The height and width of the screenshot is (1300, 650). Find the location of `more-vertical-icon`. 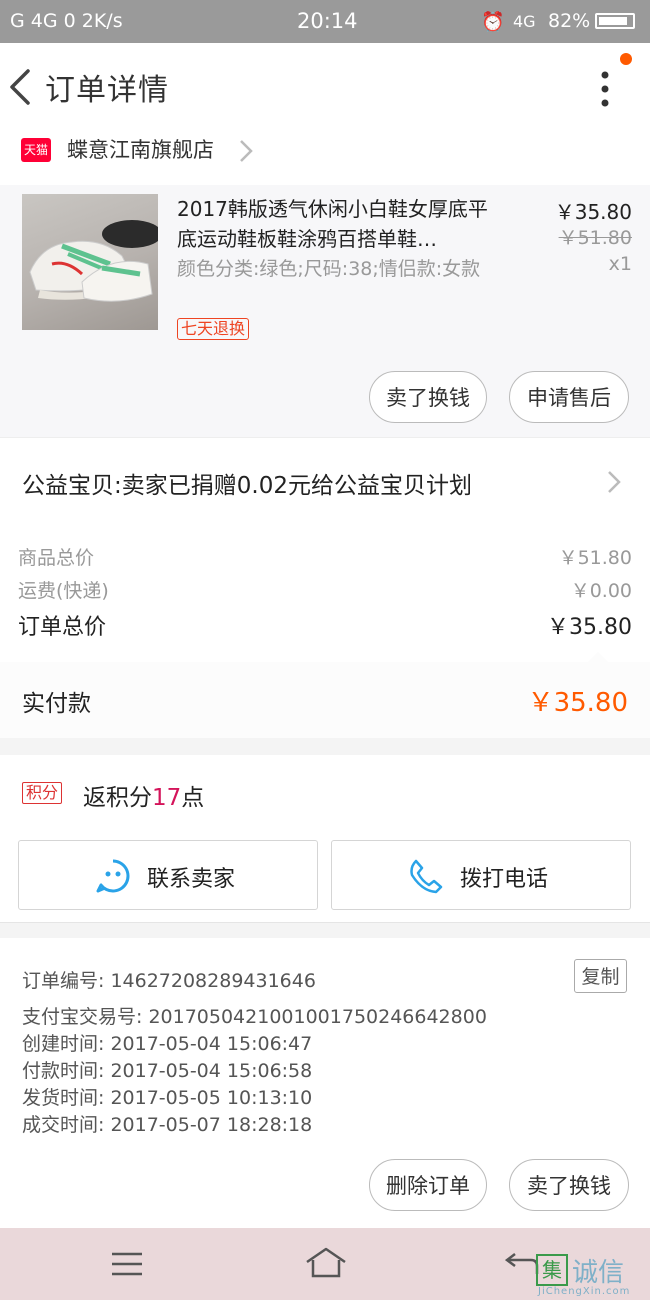

more-vertical-icon is located at coordinates (605, 89).